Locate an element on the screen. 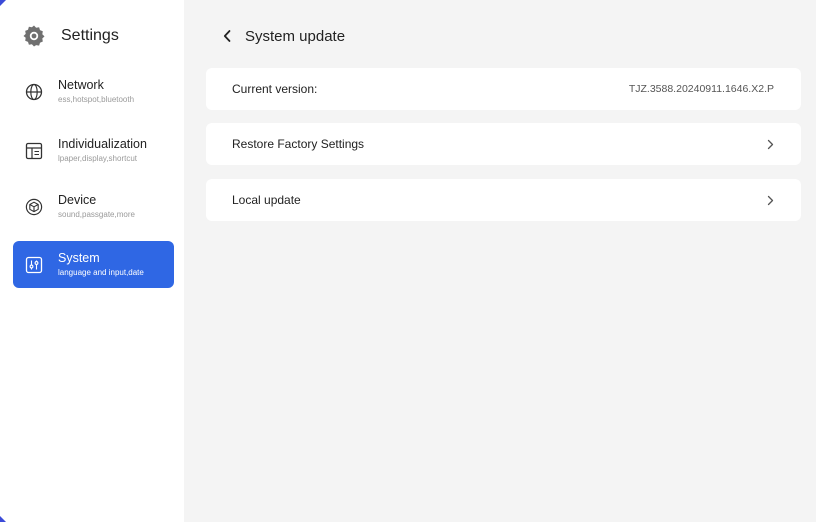  sidebar-item-text: Device sound,passgate,more is located at coordinates (96, 206).